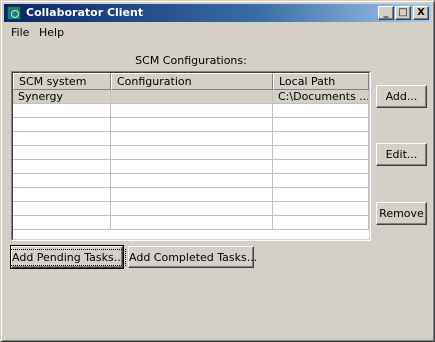 The image size is (435, 342). What do you see at coordinates (14, 13) in the screenshot?
I see `app-icon` at bounding box center [14, 13].